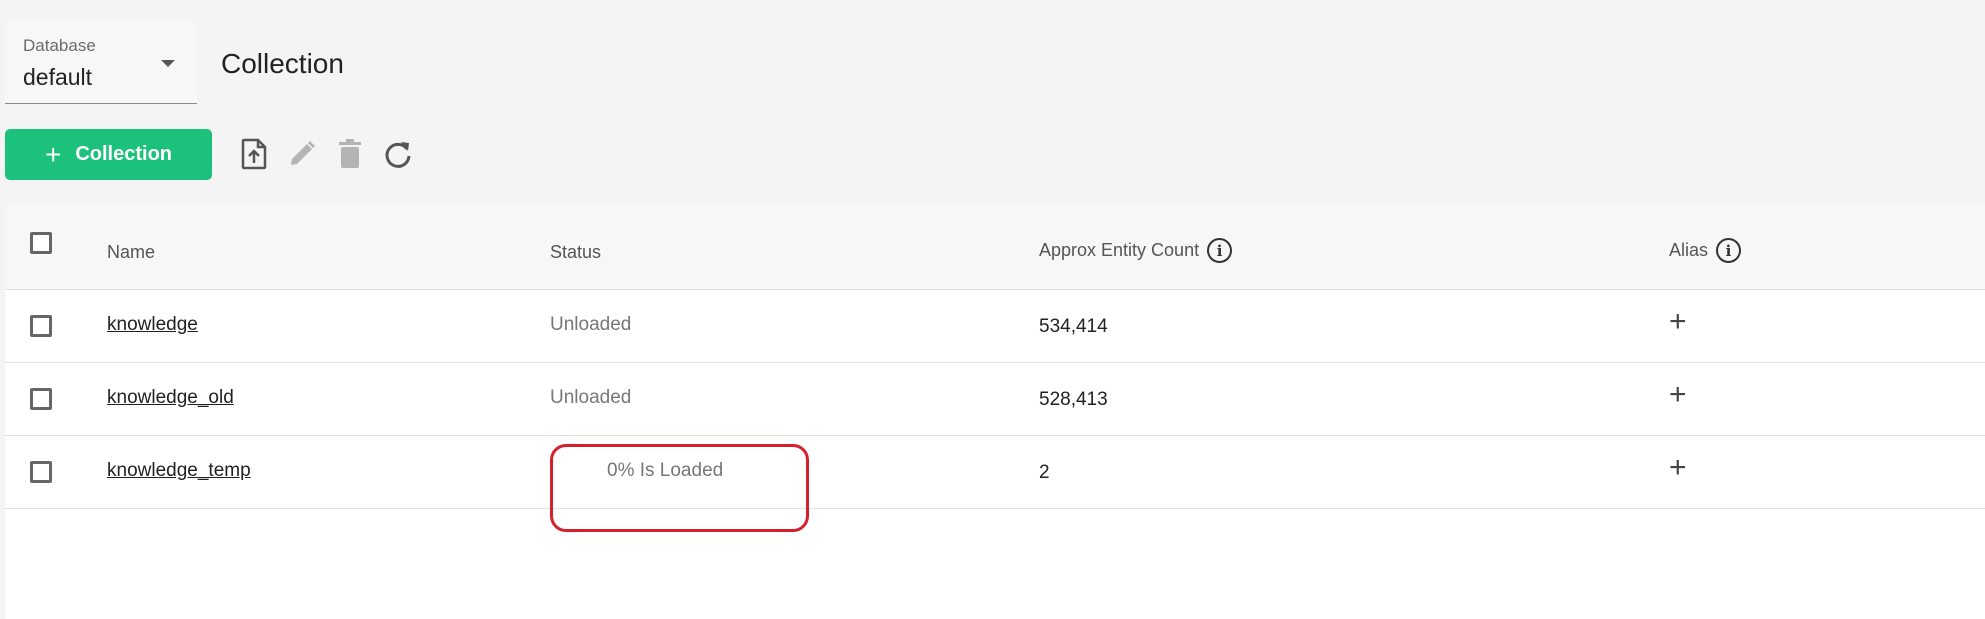 The width and height of the screenshot is (1985, 619). I want to click on column-header-status: Status, so click(575, 252).